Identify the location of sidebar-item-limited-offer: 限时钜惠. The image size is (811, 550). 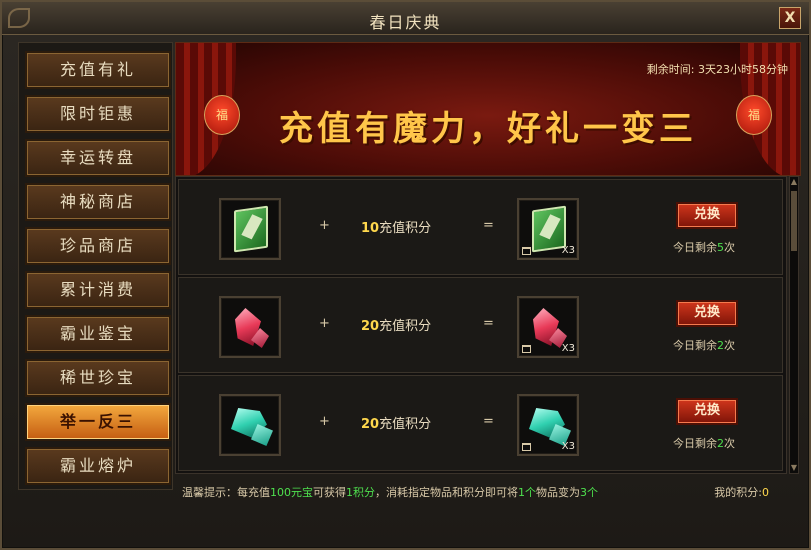
(98, 114).